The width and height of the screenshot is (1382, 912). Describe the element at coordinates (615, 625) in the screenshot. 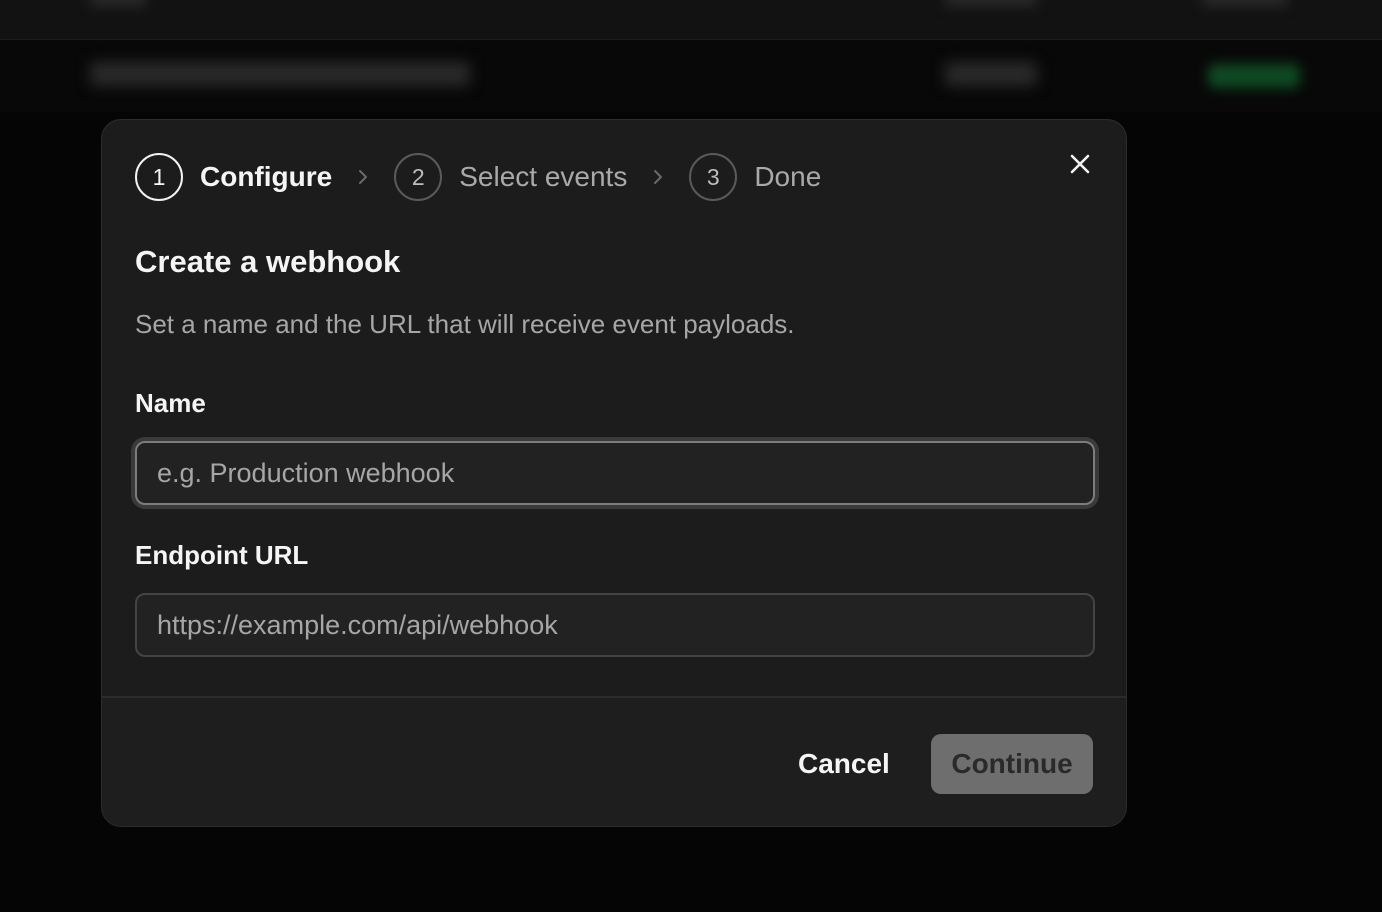

I see `endpoint-url-input` at that location.